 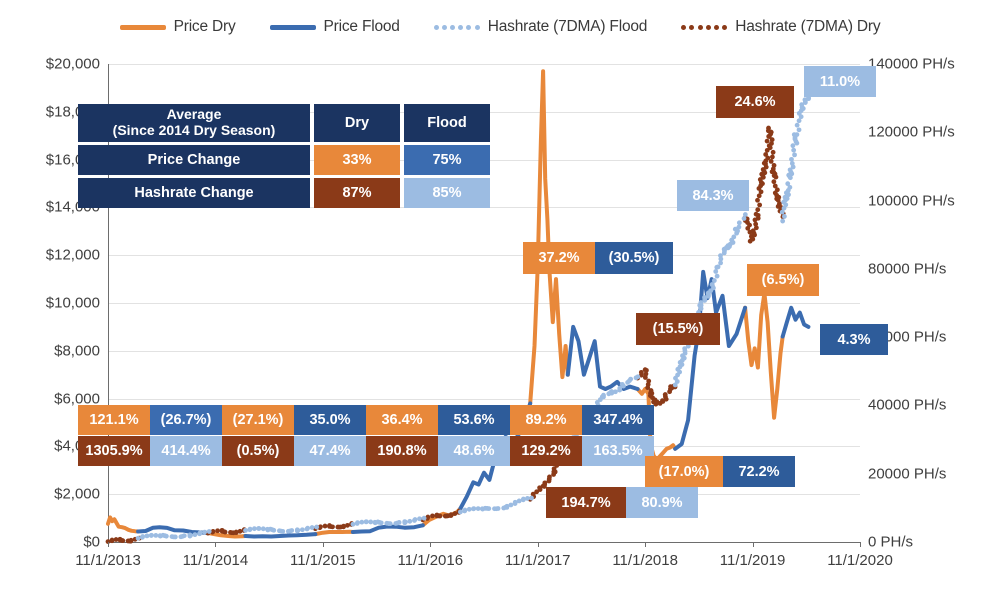 What do you see at coordinates (334, 27) in the screenshot?
I see `legend-item-price-flood: Price Flood` at bounding box center [334, 27].